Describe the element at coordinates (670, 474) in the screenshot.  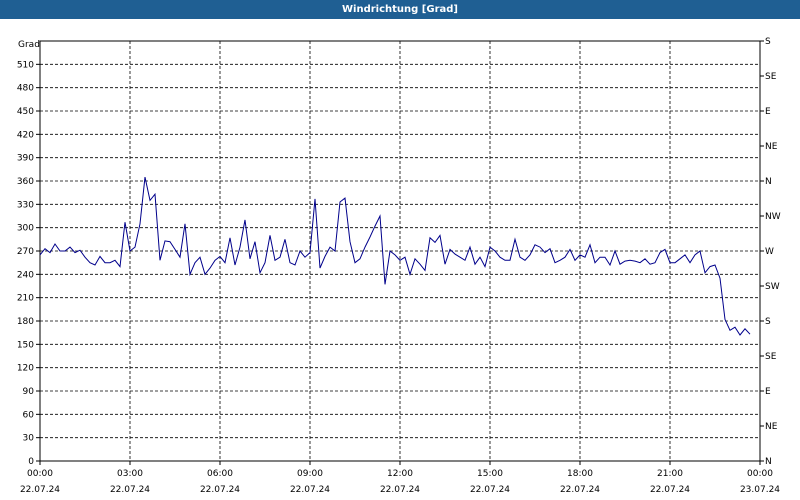
I see `x-tick-time-label: 21:00` at that location.